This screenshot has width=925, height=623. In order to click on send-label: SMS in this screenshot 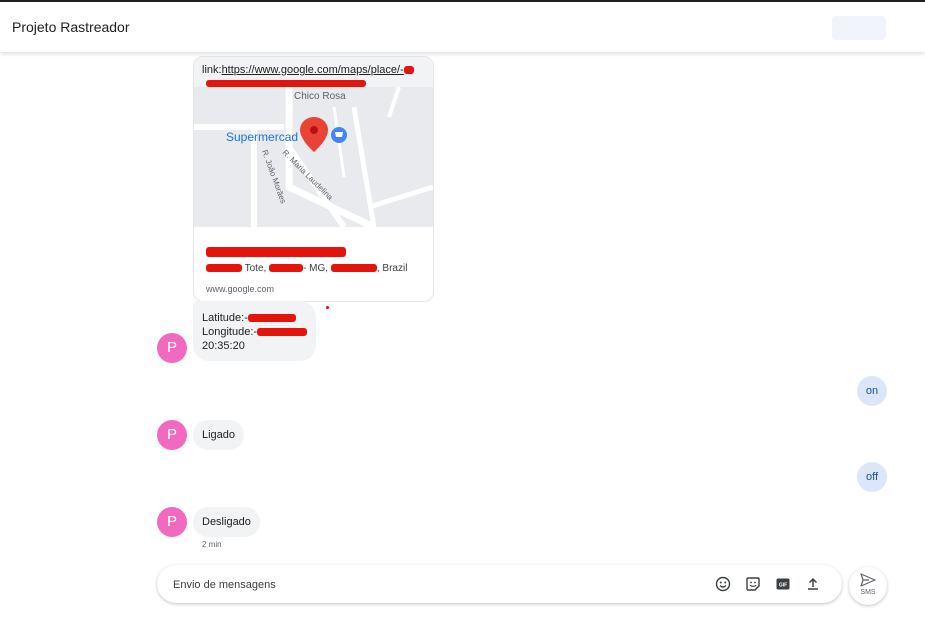, I will do `click(868, 592)`.